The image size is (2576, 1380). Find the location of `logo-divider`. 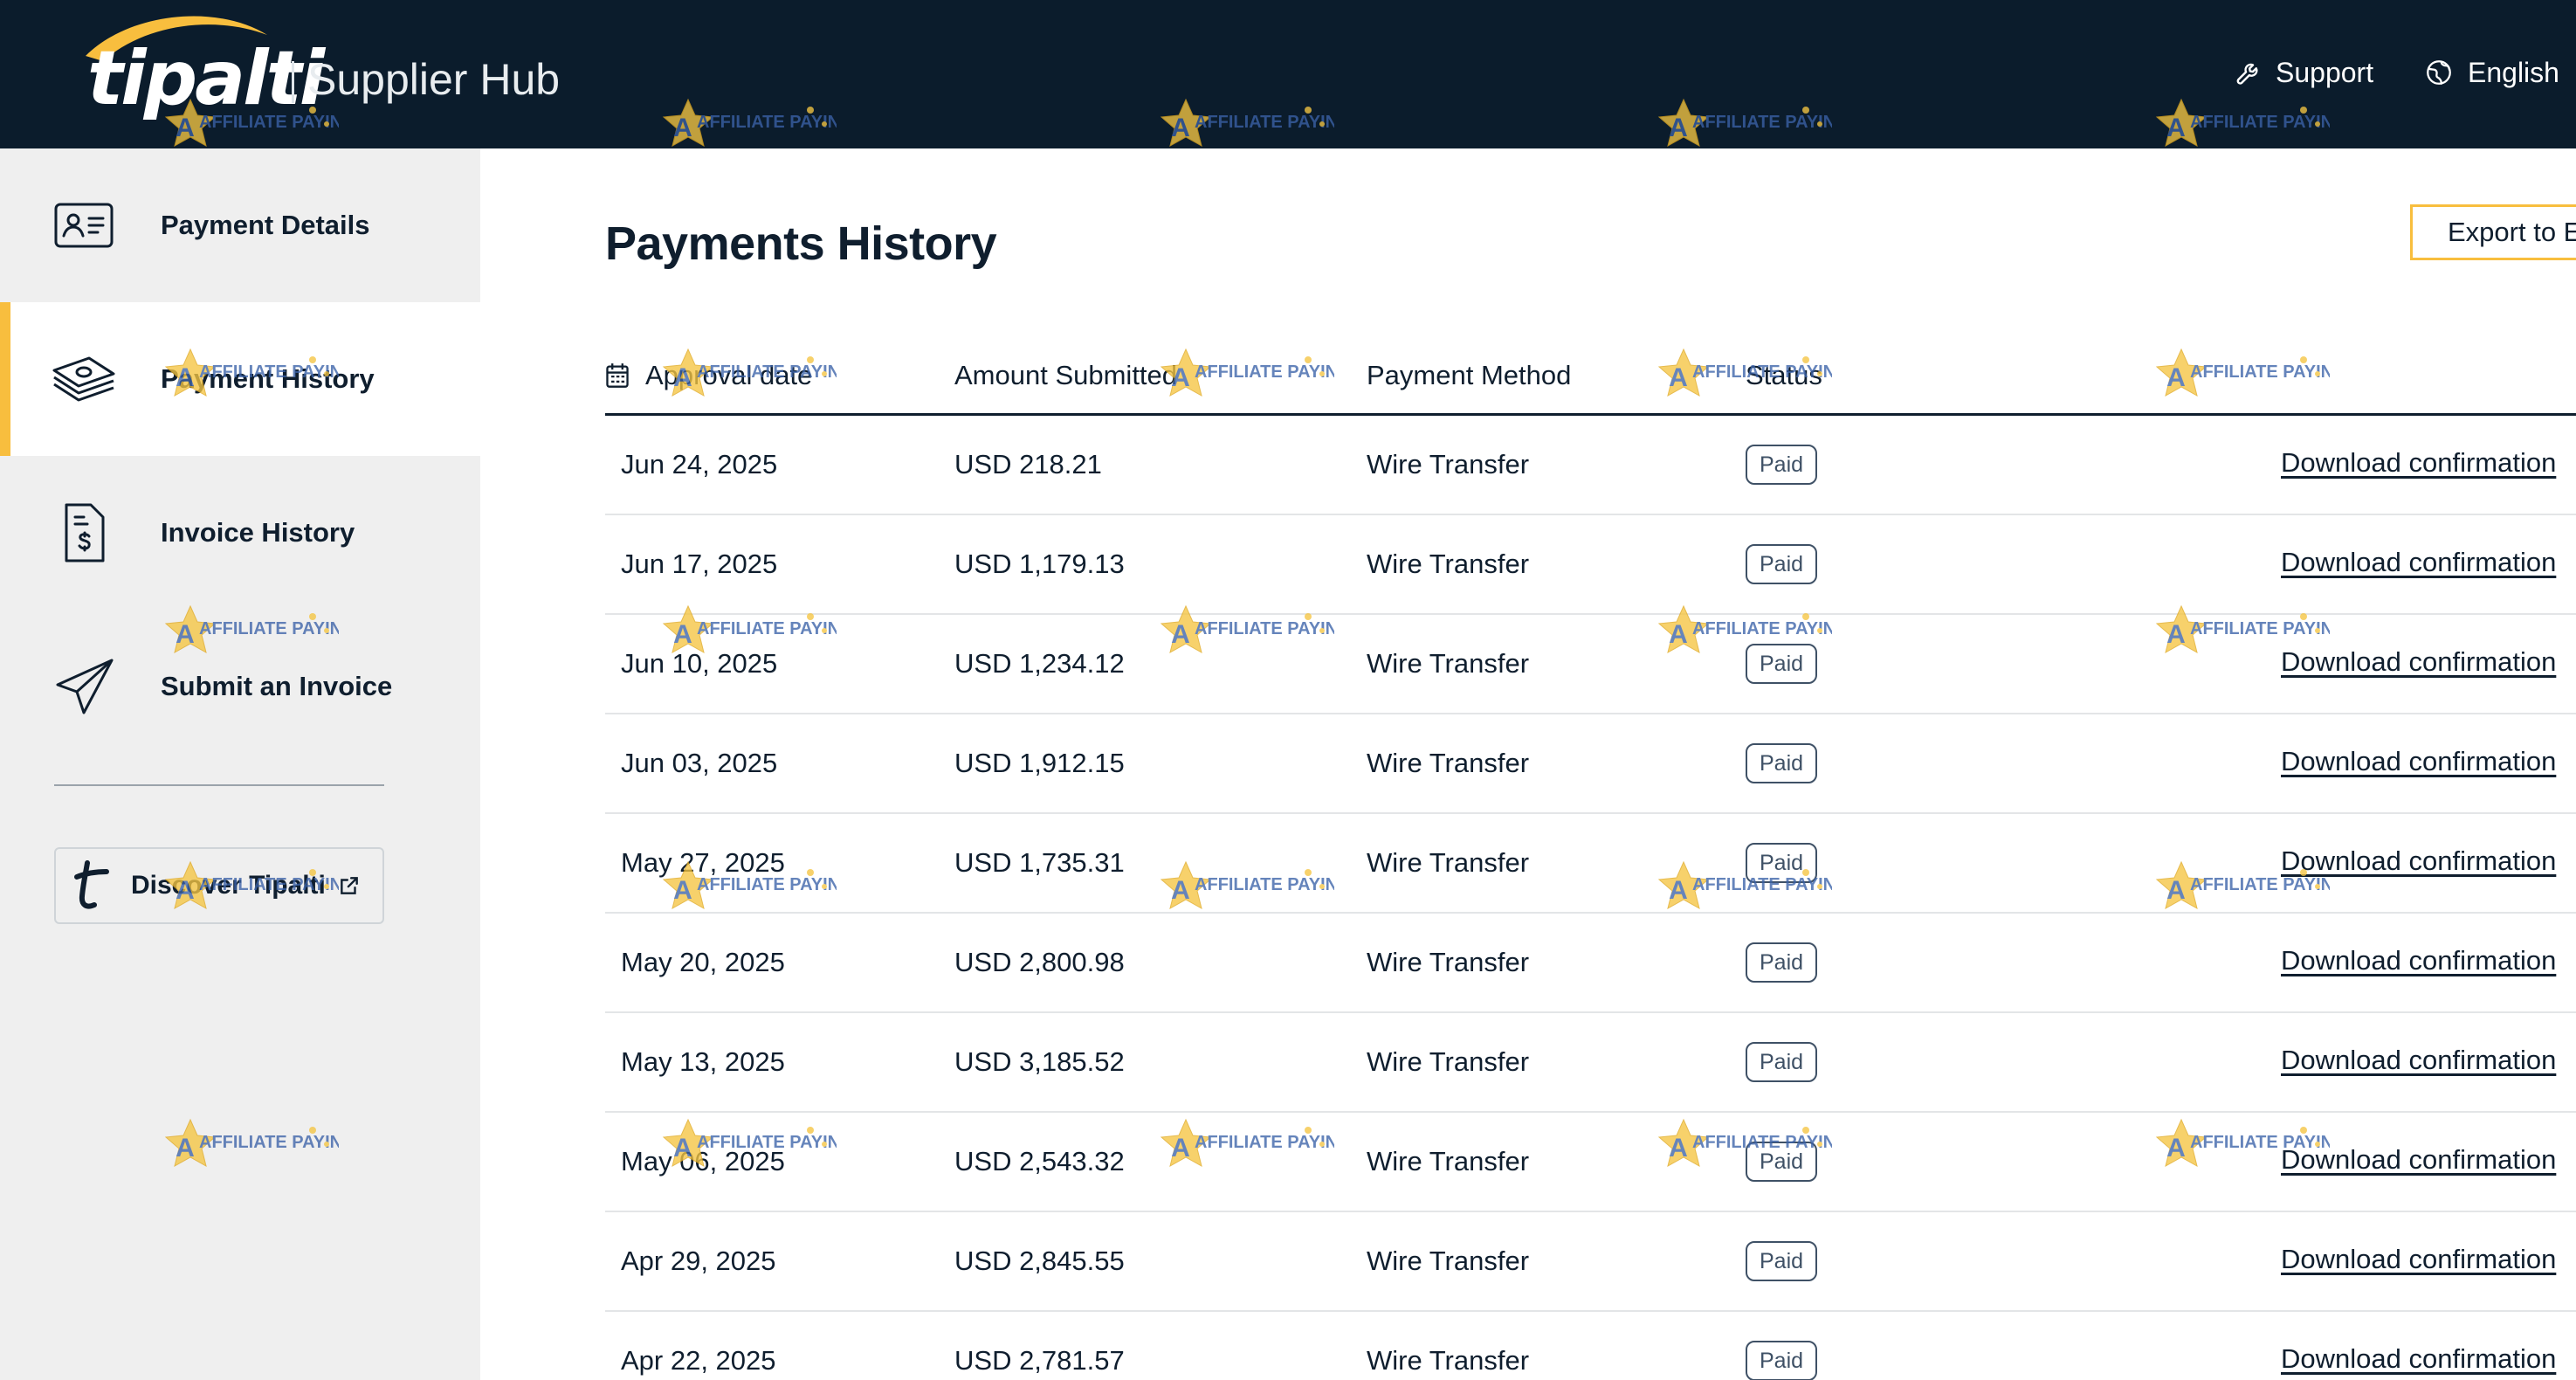

logo-divider is located at coordinates (293, 82).